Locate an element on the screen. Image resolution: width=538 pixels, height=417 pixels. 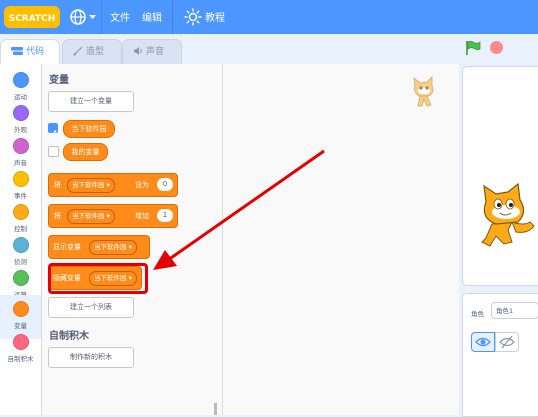
category-label: 自制积木 is located at coordinates (20, 359).